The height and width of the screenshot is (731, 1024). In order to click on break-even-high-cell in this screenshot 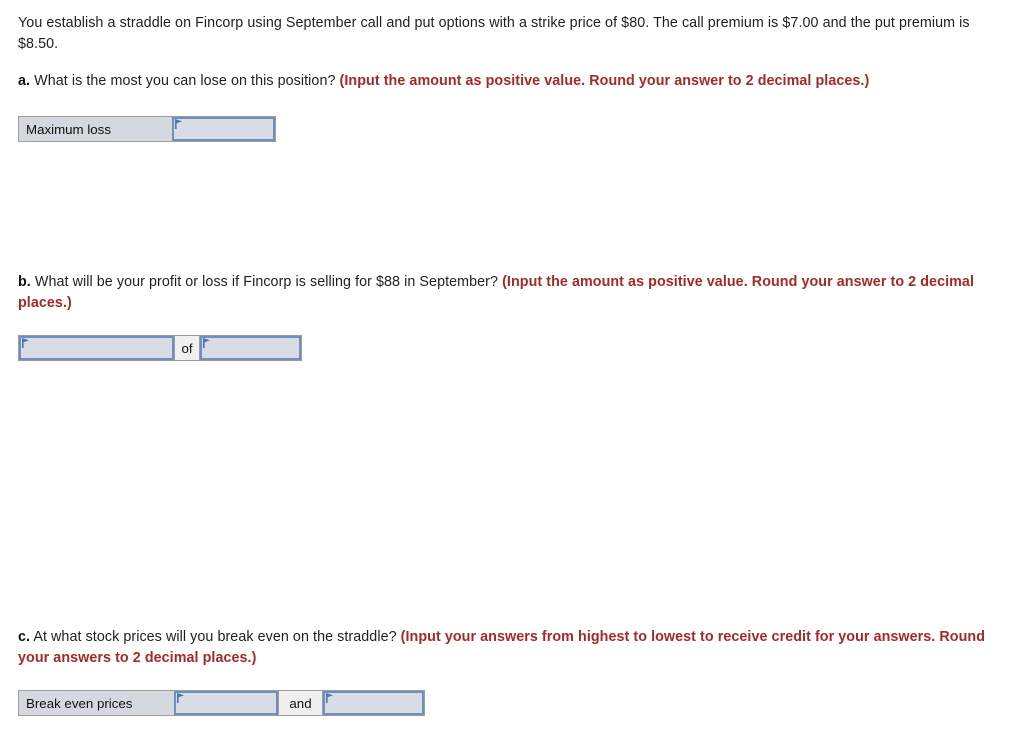, I will do `click(226, 703)`.